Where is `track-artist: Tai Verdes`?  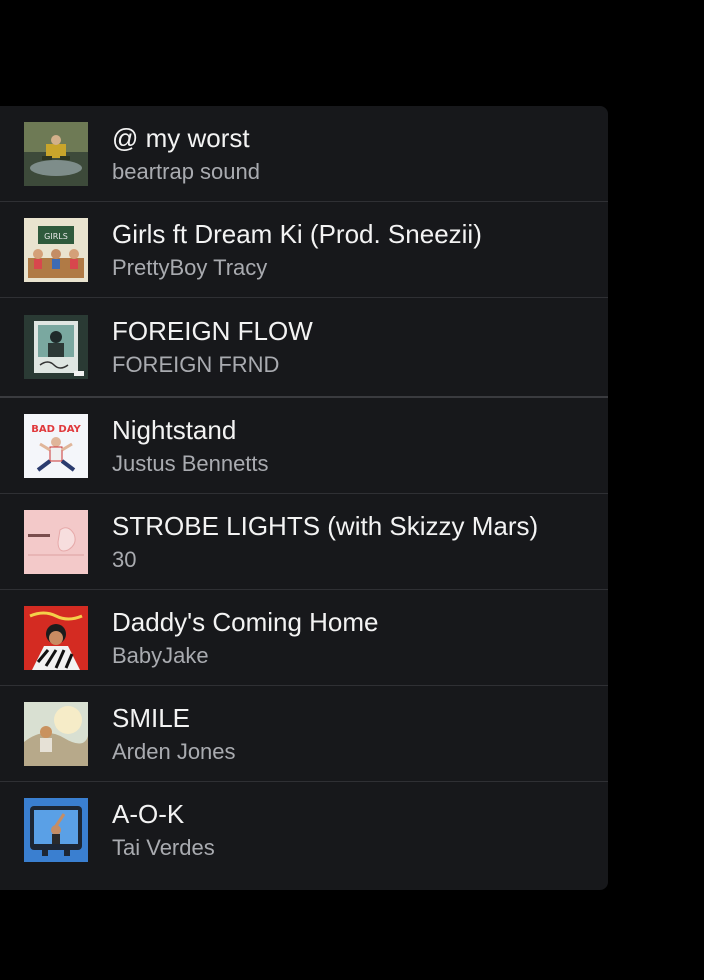
track-artist: Tai Verdes is located at coordinates (163, 847).